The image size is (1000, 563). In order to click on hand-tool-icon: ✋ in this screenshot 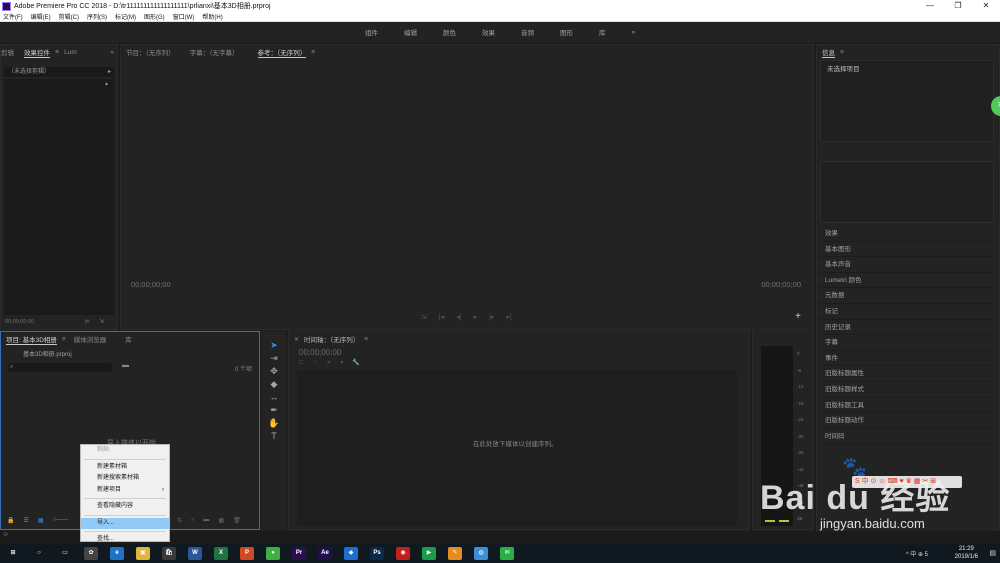, I will do `click(274, 423)`.